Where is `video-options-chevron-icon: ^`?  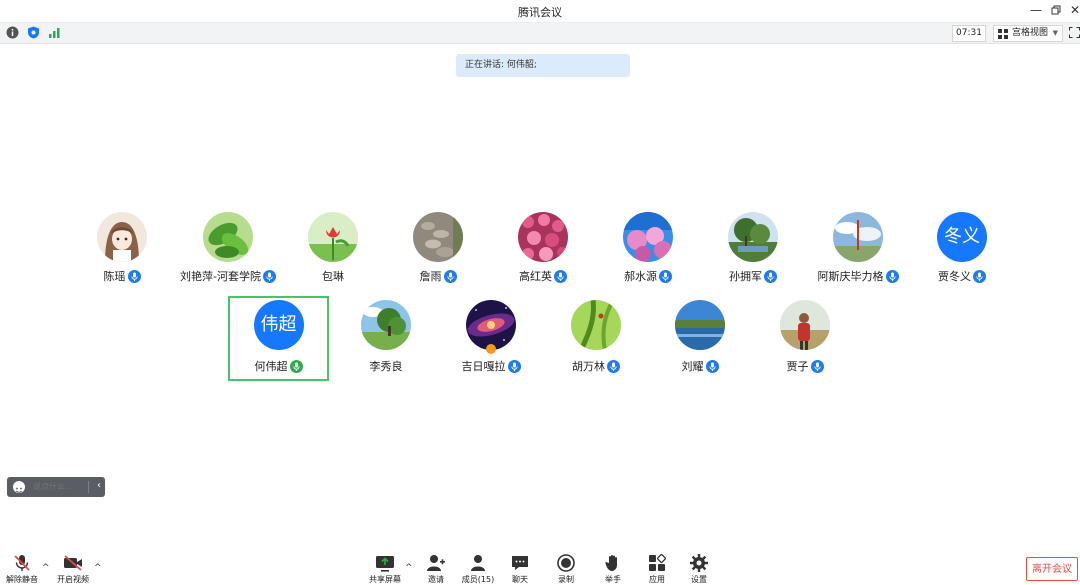 video-options-chevron-icon: ^ is located at coordinates (98, 568).